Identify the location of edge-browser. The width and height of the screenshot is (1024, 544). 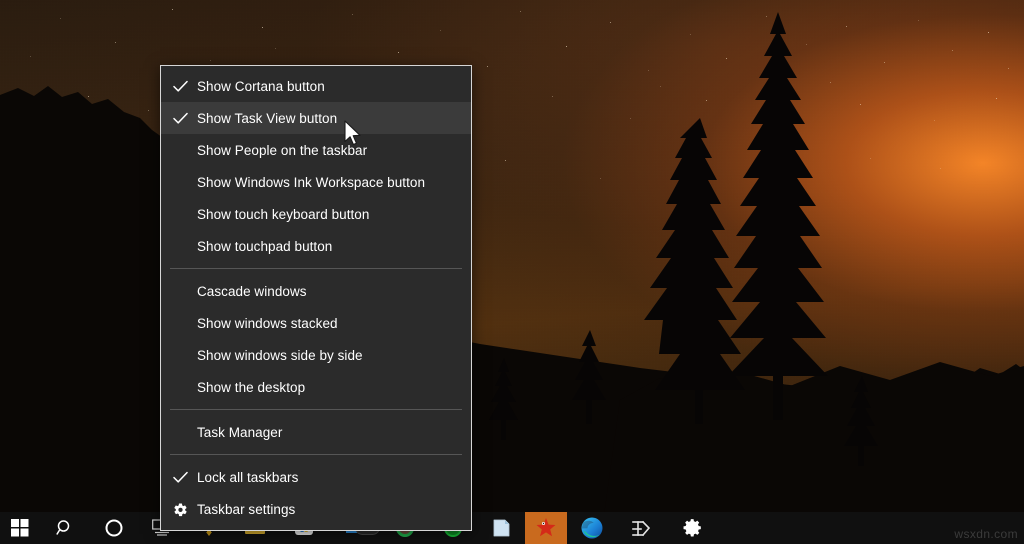
(592, 528).